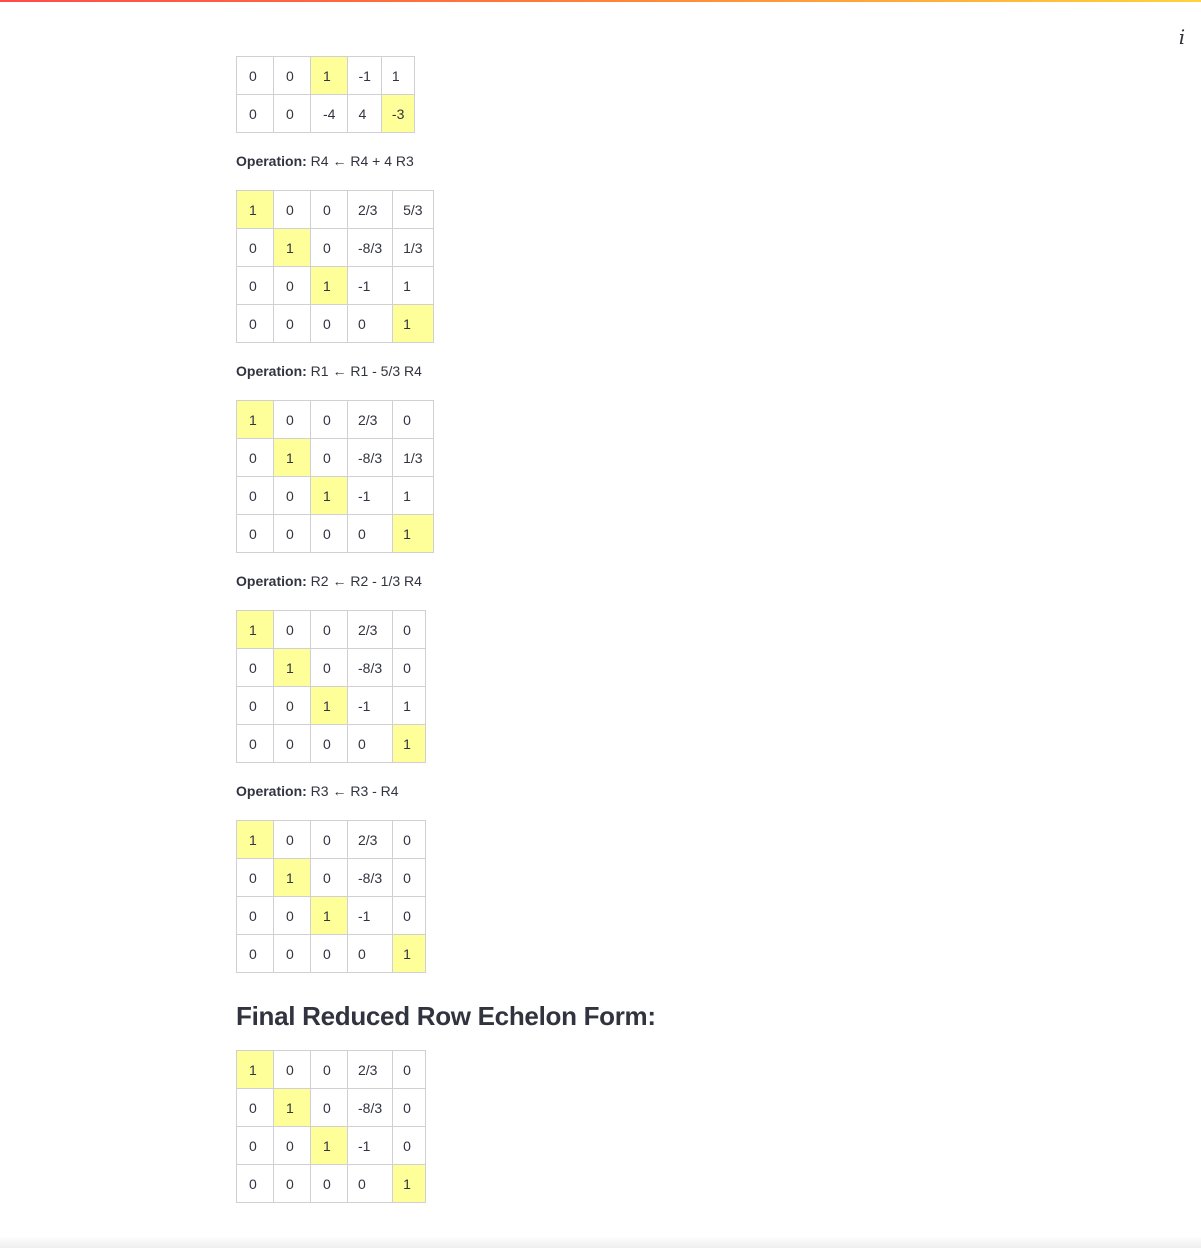  I want to click on matrix-cell: 5/3, so click(413, 209).